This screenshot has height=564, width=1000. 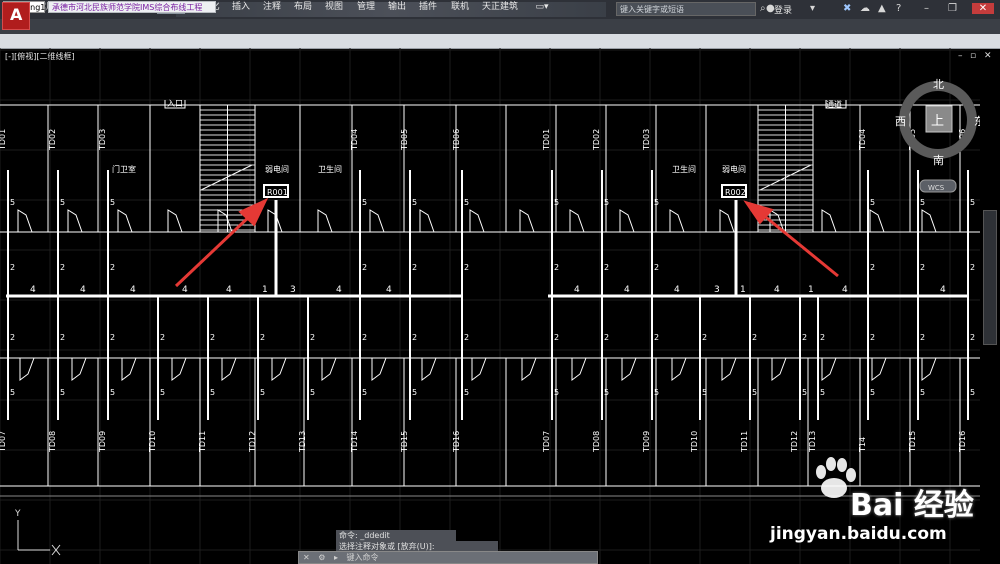 I want to click on tab-layout: 布局, so click(x=303, y=7).